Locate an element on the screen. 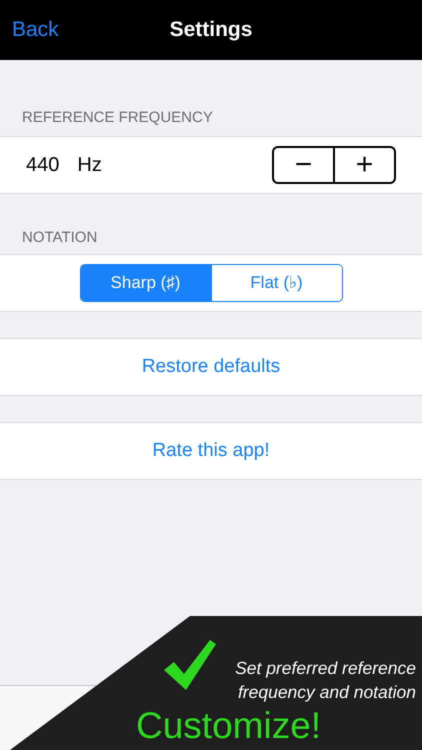 The width and height of the screenshot is (422, 750). notation-segment: Sharp (♯) is located at coordinates (145, 283).